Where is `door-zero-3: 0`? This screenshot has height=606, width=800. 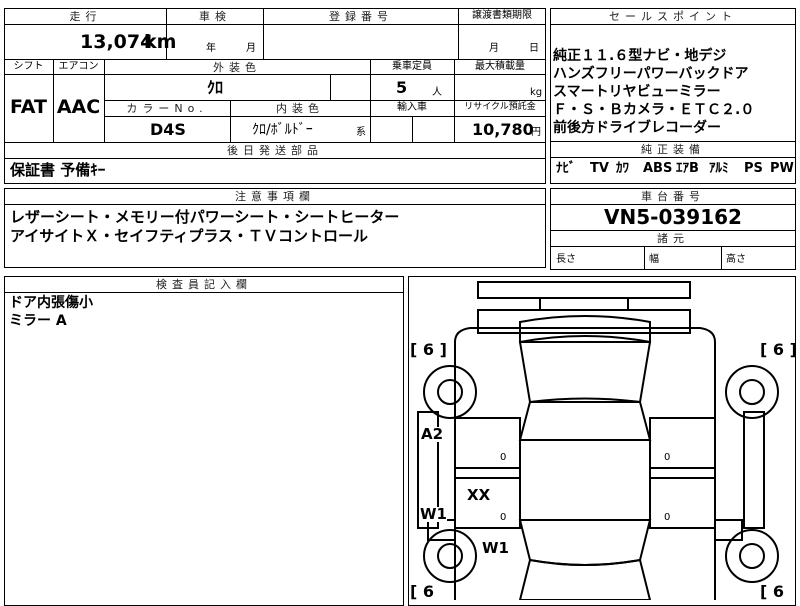 door-zero-3: 0 is located at coordinates (667, 457).